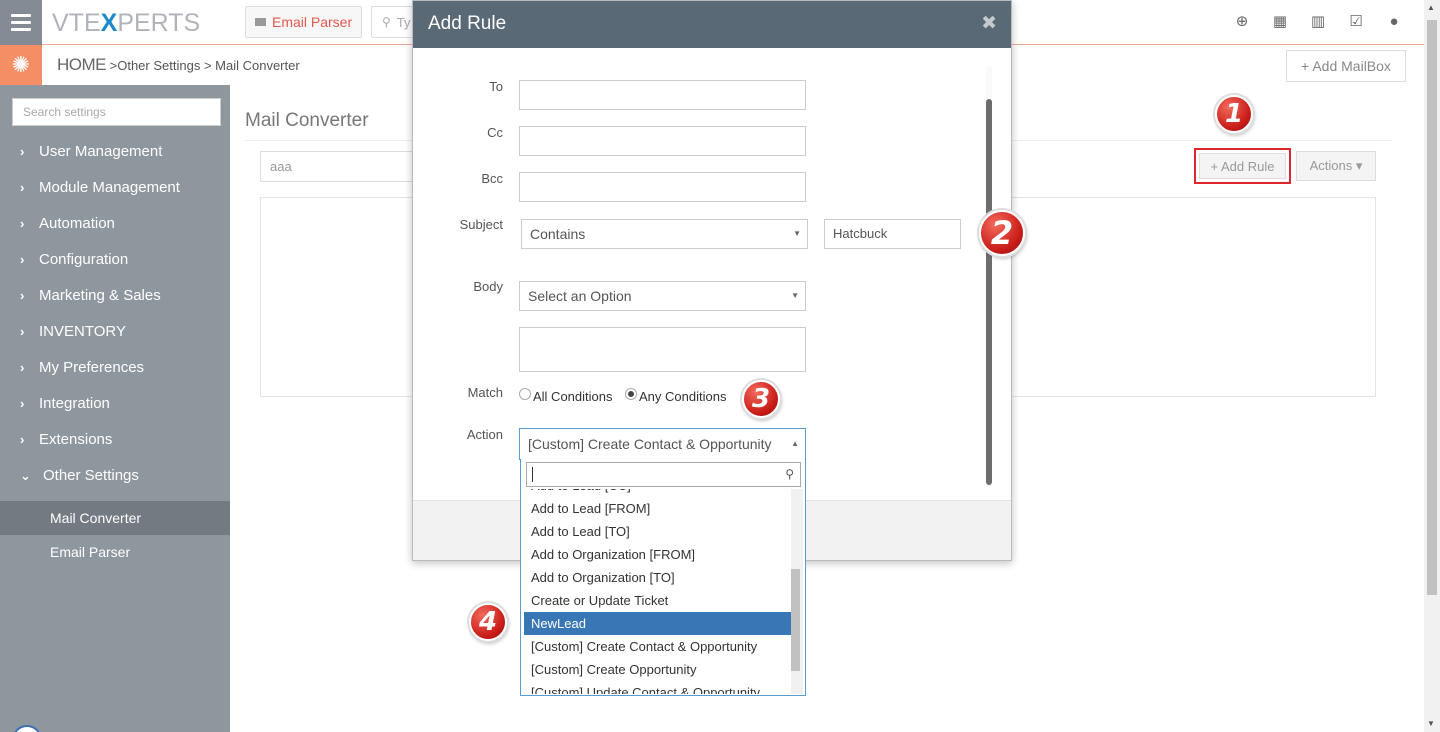 The image size is (1440, 732). Describe the element at coordinates (100, 187) in the screenshot. I see `sidebar-item-module-management: › Module Management` at that location.